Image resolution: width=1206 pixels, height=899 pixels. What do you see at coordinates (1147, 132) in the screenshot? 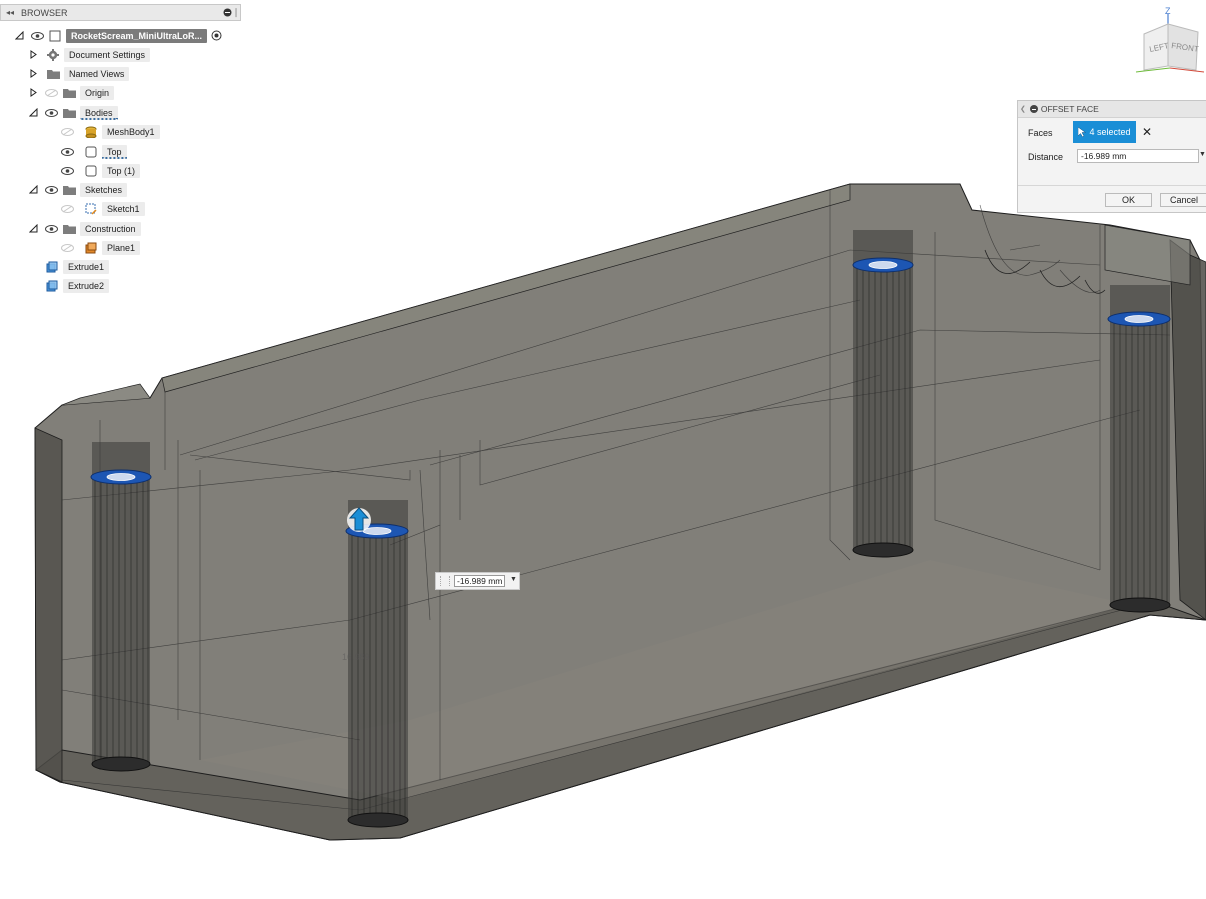
I see `clear-selection-icon: ✕` at bounding box center [1147, 132].